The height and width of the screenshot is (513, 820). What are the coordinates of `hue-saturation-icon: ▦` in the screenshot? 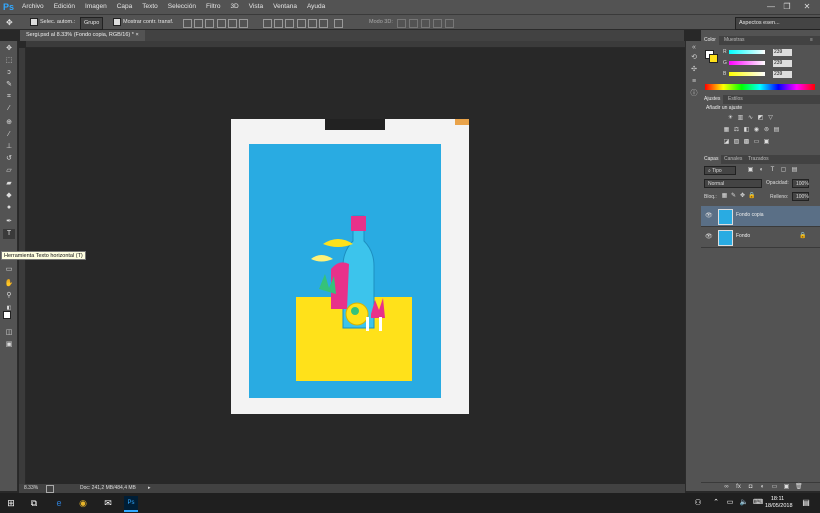 It's located at (726, 130).